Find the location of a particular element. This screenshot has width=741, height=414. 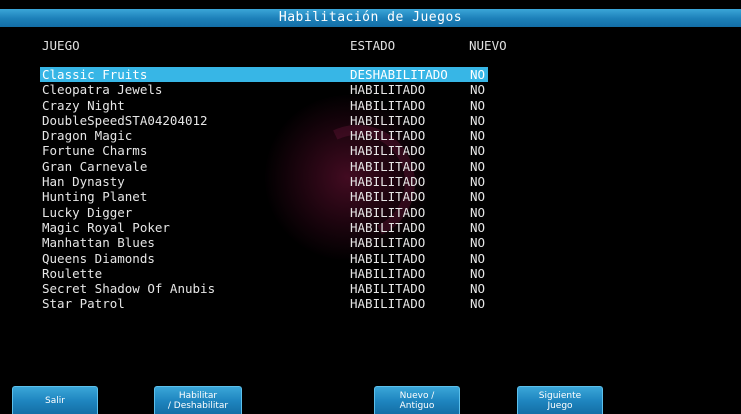

salir-button-label: Salir is located at coordinates (55, 400).